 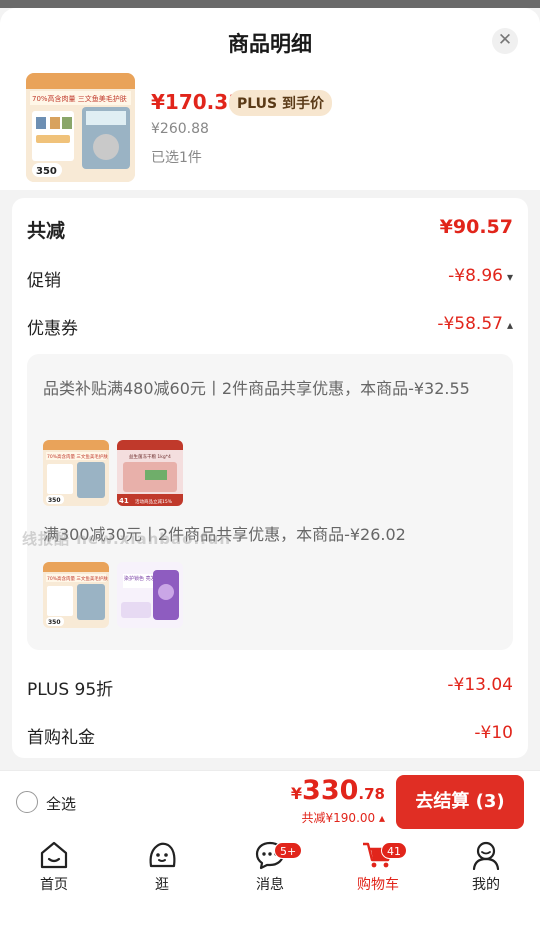 I want to click on select-all-radio, so click(x=27, y=802).